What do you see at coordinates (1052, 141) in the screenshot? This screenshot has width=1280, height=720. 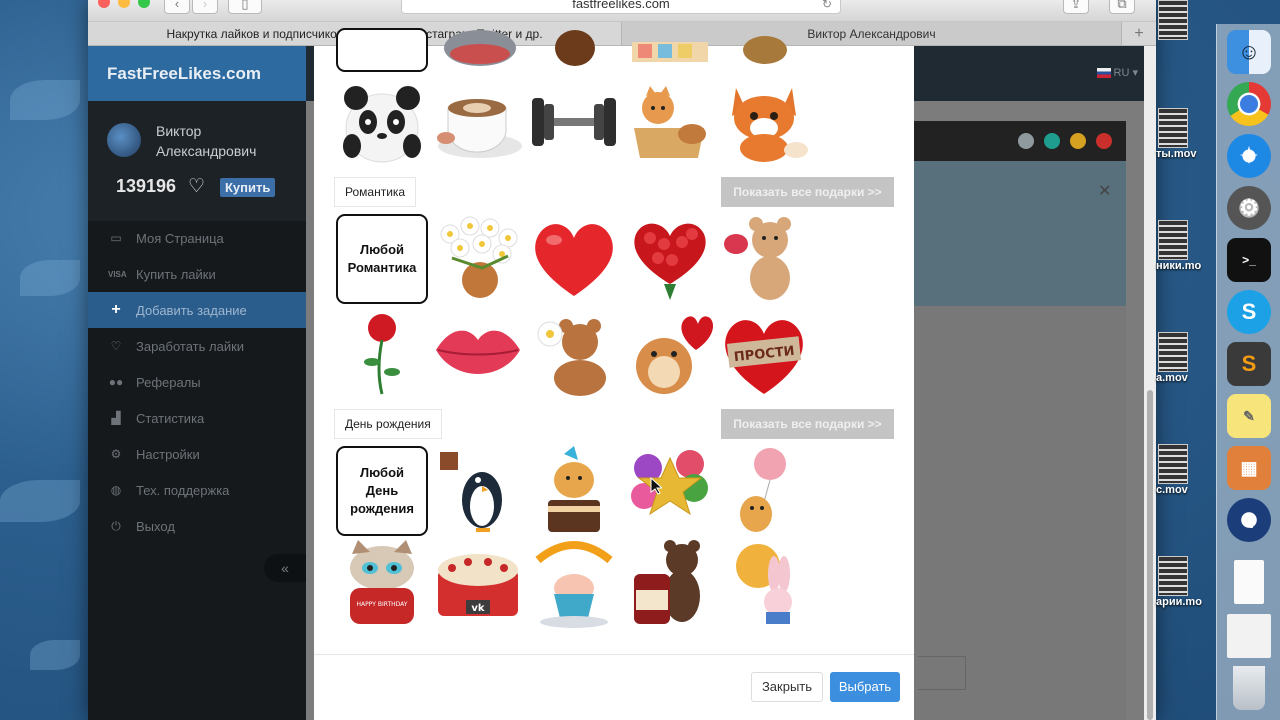 I see `panel-refresh-button` at bounding box center [1052, 141].